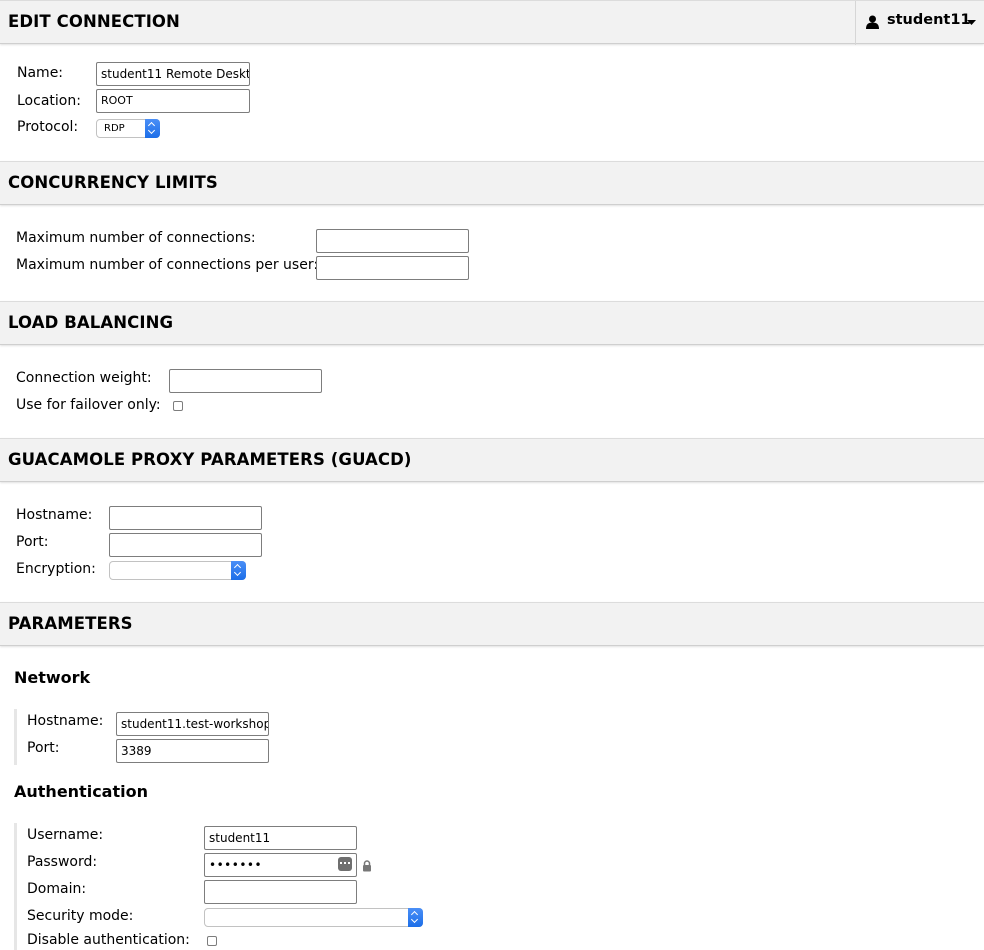  Describe the element at coordinates (108, 940) in the screenshot. I see `disable-authentication-label: Disable authentication:` at that location.